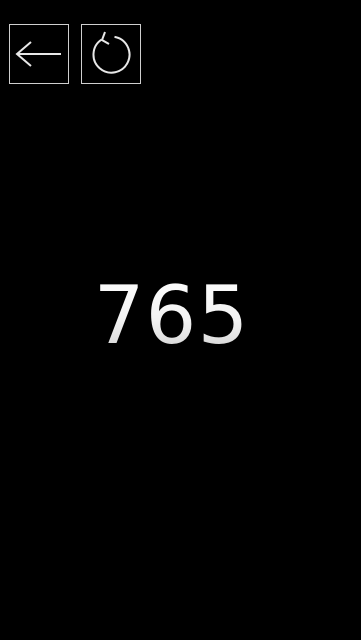  I want to click on refresh-icon, so click(111, 54).